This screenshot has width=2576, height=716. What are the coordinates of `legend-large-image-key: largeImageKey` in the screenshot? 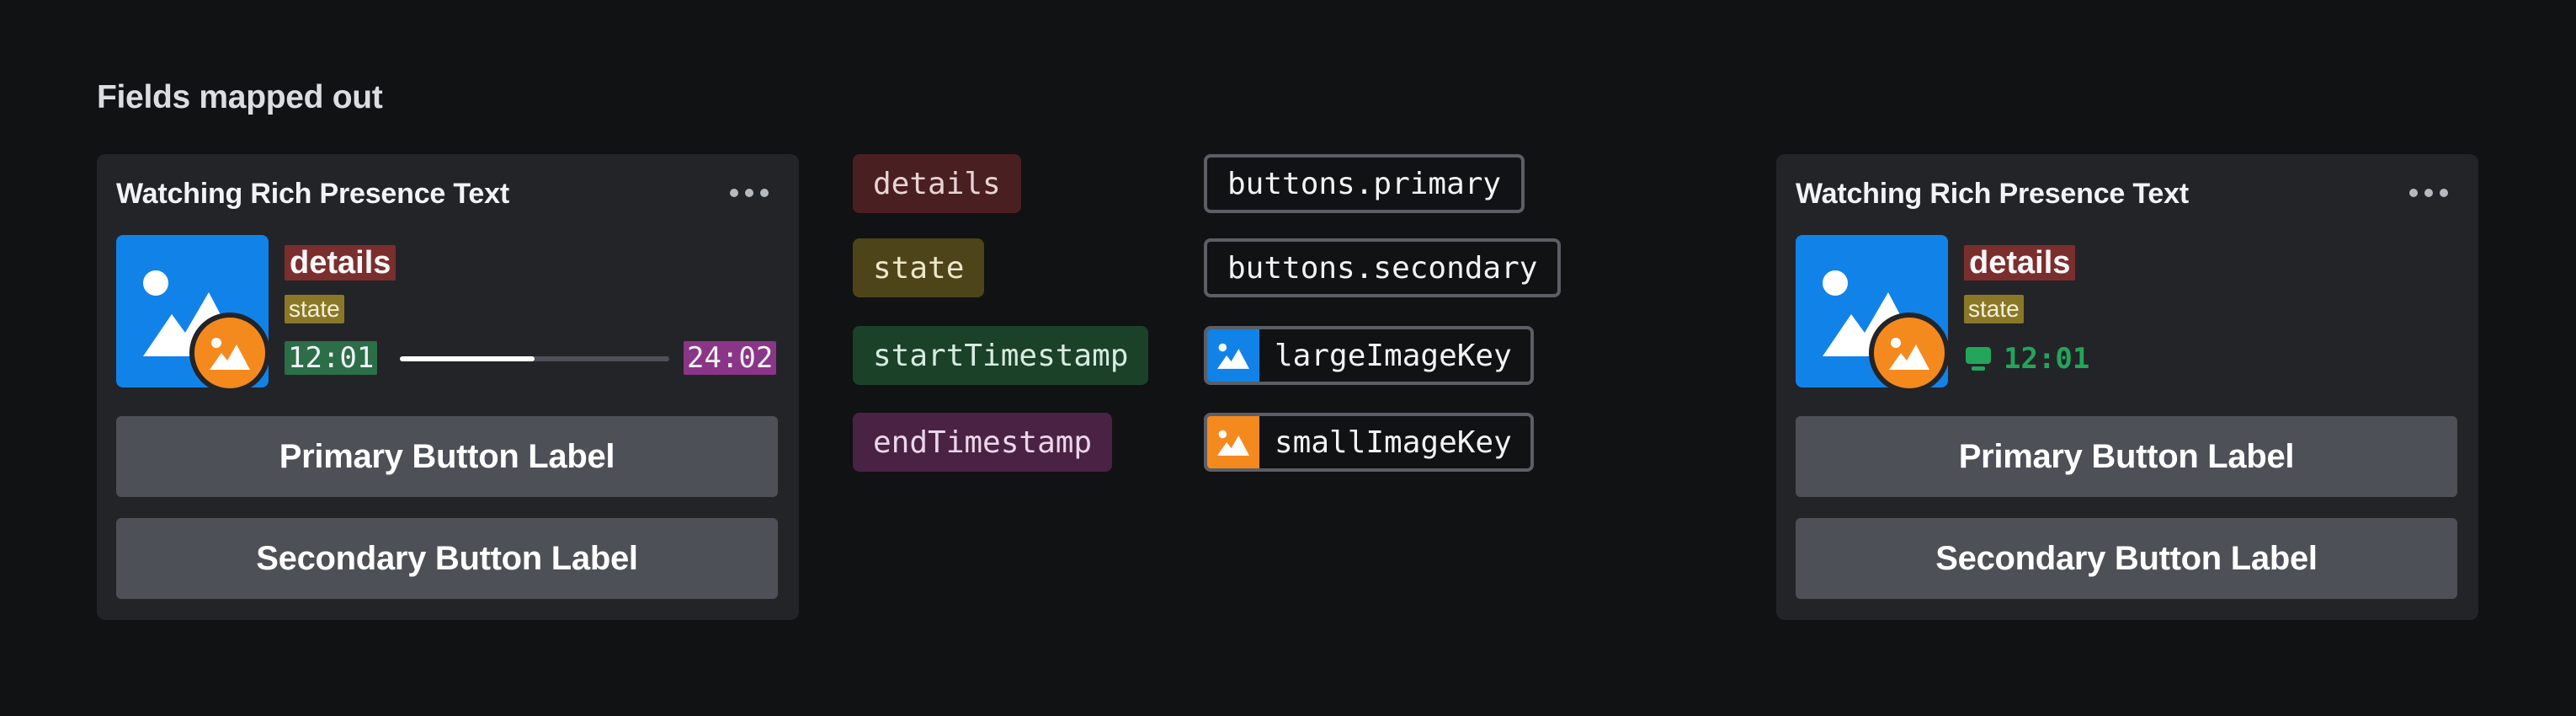 It's located at (1369, 356).